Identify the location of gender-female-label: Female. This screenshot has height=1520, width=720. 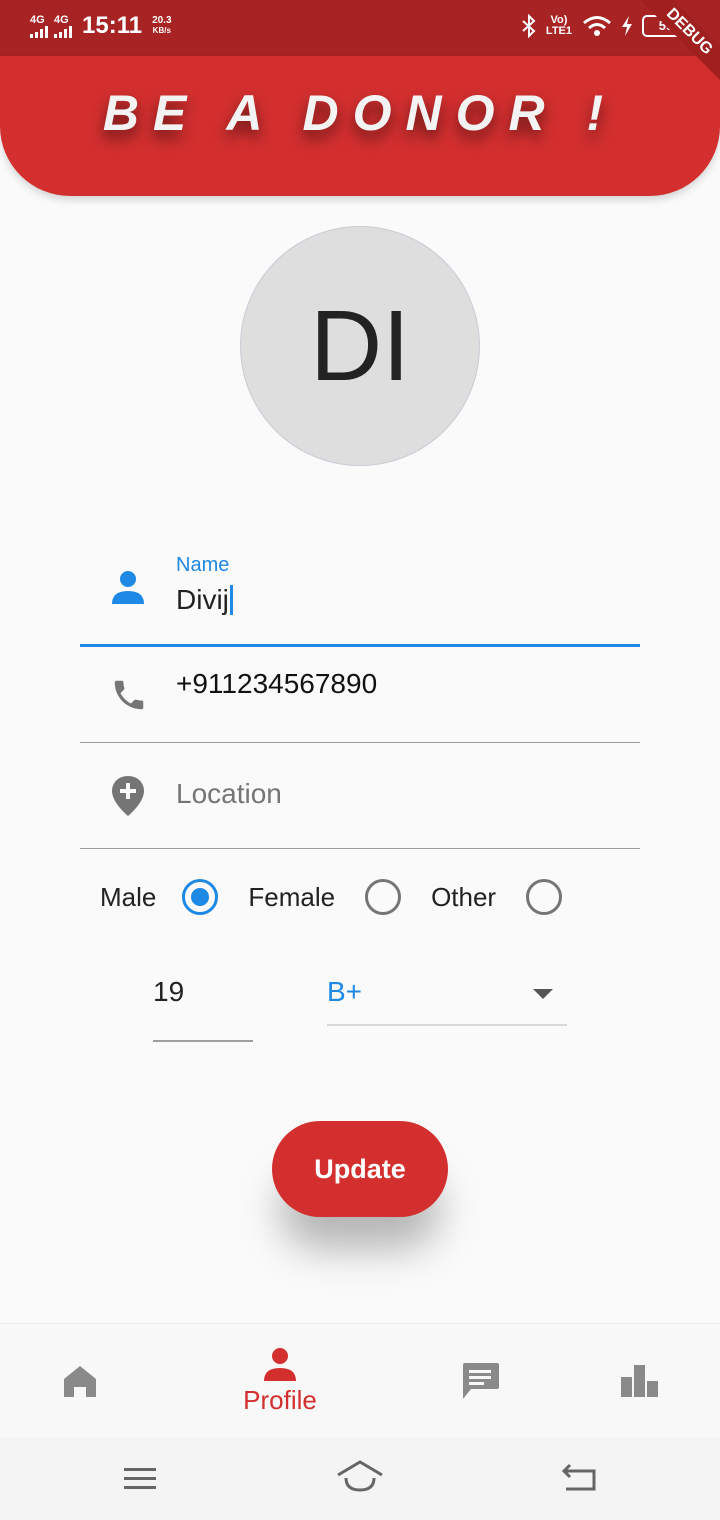
(292, 896).